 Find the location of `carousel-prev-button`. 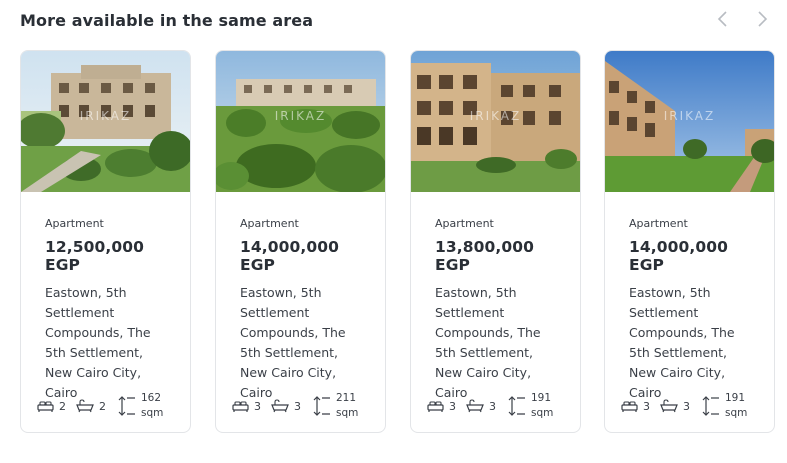

carousel-prev-button is located at coordinates (723, 19).